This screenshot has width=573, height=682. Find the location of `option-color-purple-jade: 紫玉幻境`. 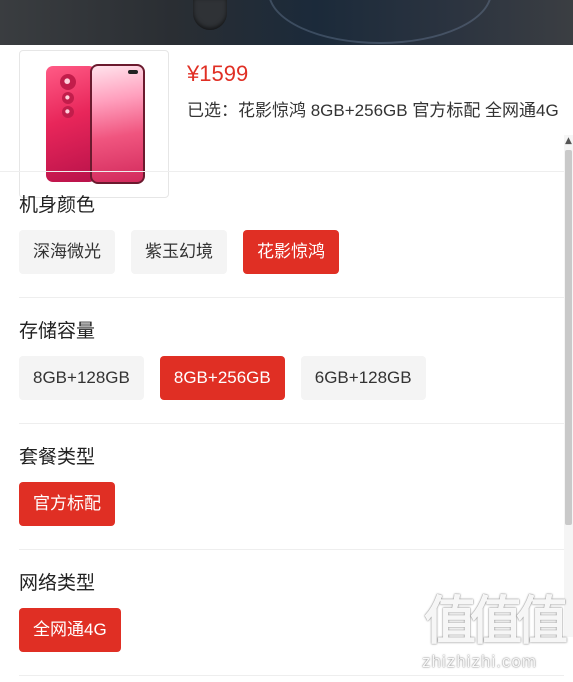

option-color-purple-jade: 紫玉幻境 is located at coordinates (179, 252).